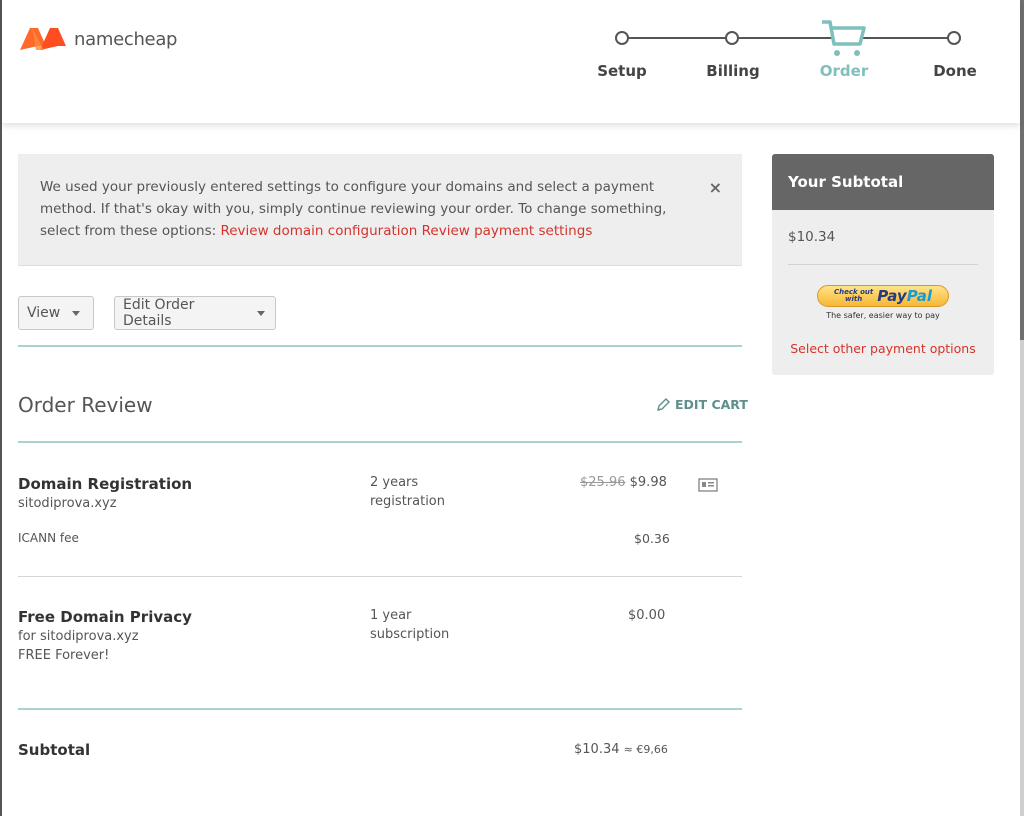  Describe the element at coordinates (844, 38) in the screenshot. I see `cart-icon` at that location.